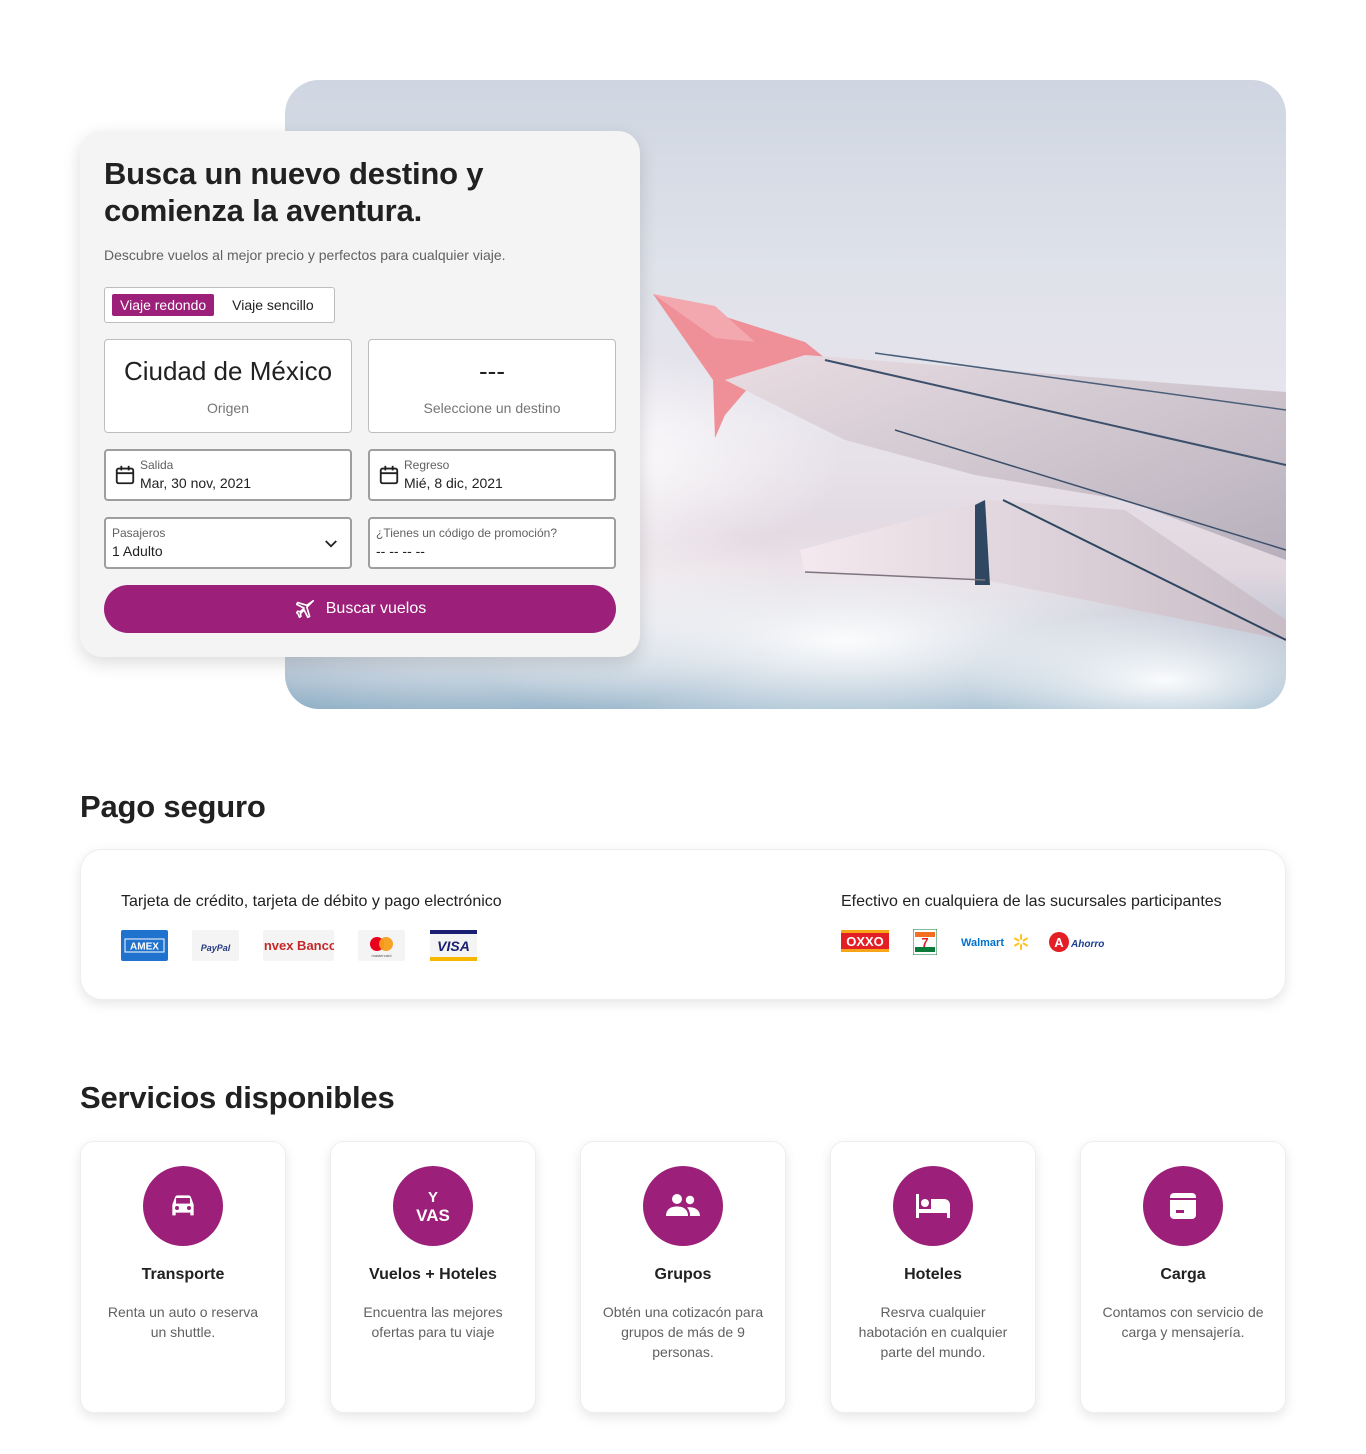  What do you see at coordinates (228, 371) in the screenshot?
I see `origin-value: Ciudad de México` at bounding box center [228, 371].